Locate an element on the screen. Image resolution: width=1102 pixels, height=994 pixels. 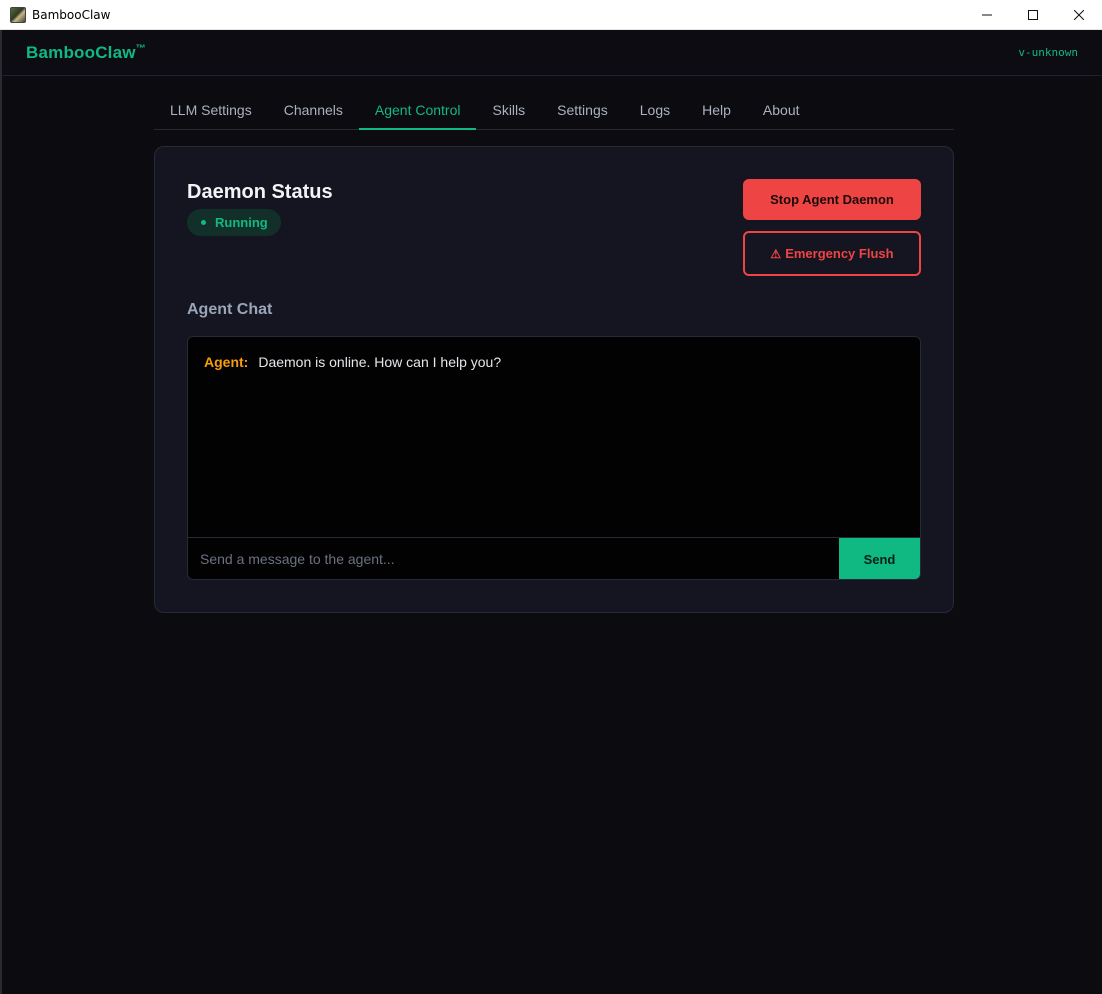
warning-icon: ⚠ is located at coordinates (776, 253).